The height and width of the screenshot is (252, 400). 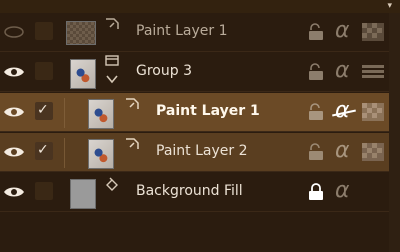 I want to click on panel-header: ▾, so click(x=200, y=6).